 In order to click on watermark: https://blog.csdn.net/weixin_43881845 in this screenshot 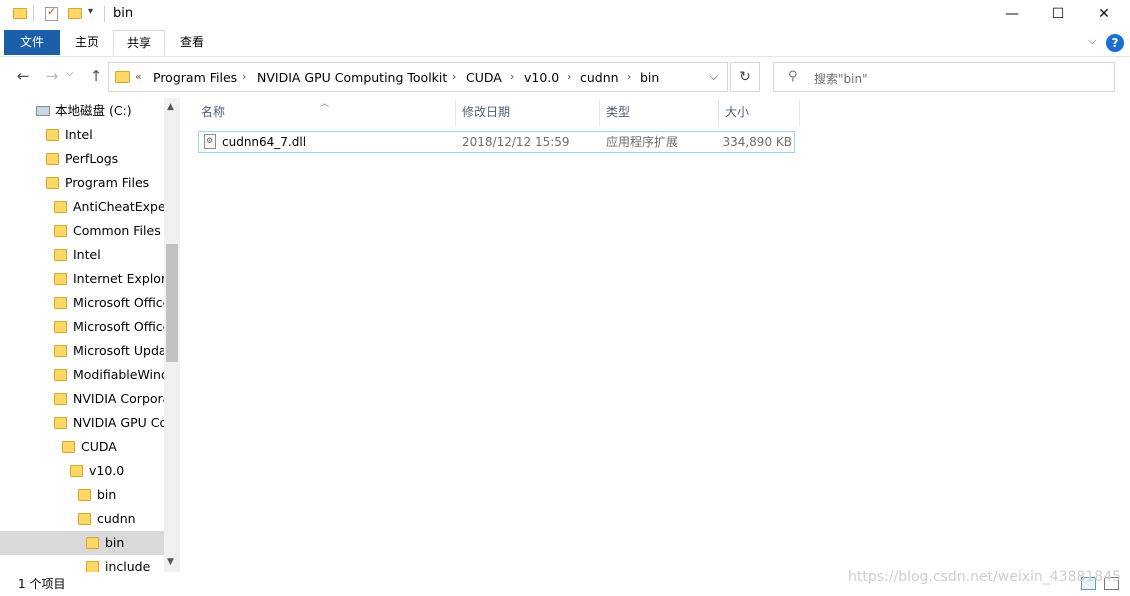, I will do `click(985, 577)`.